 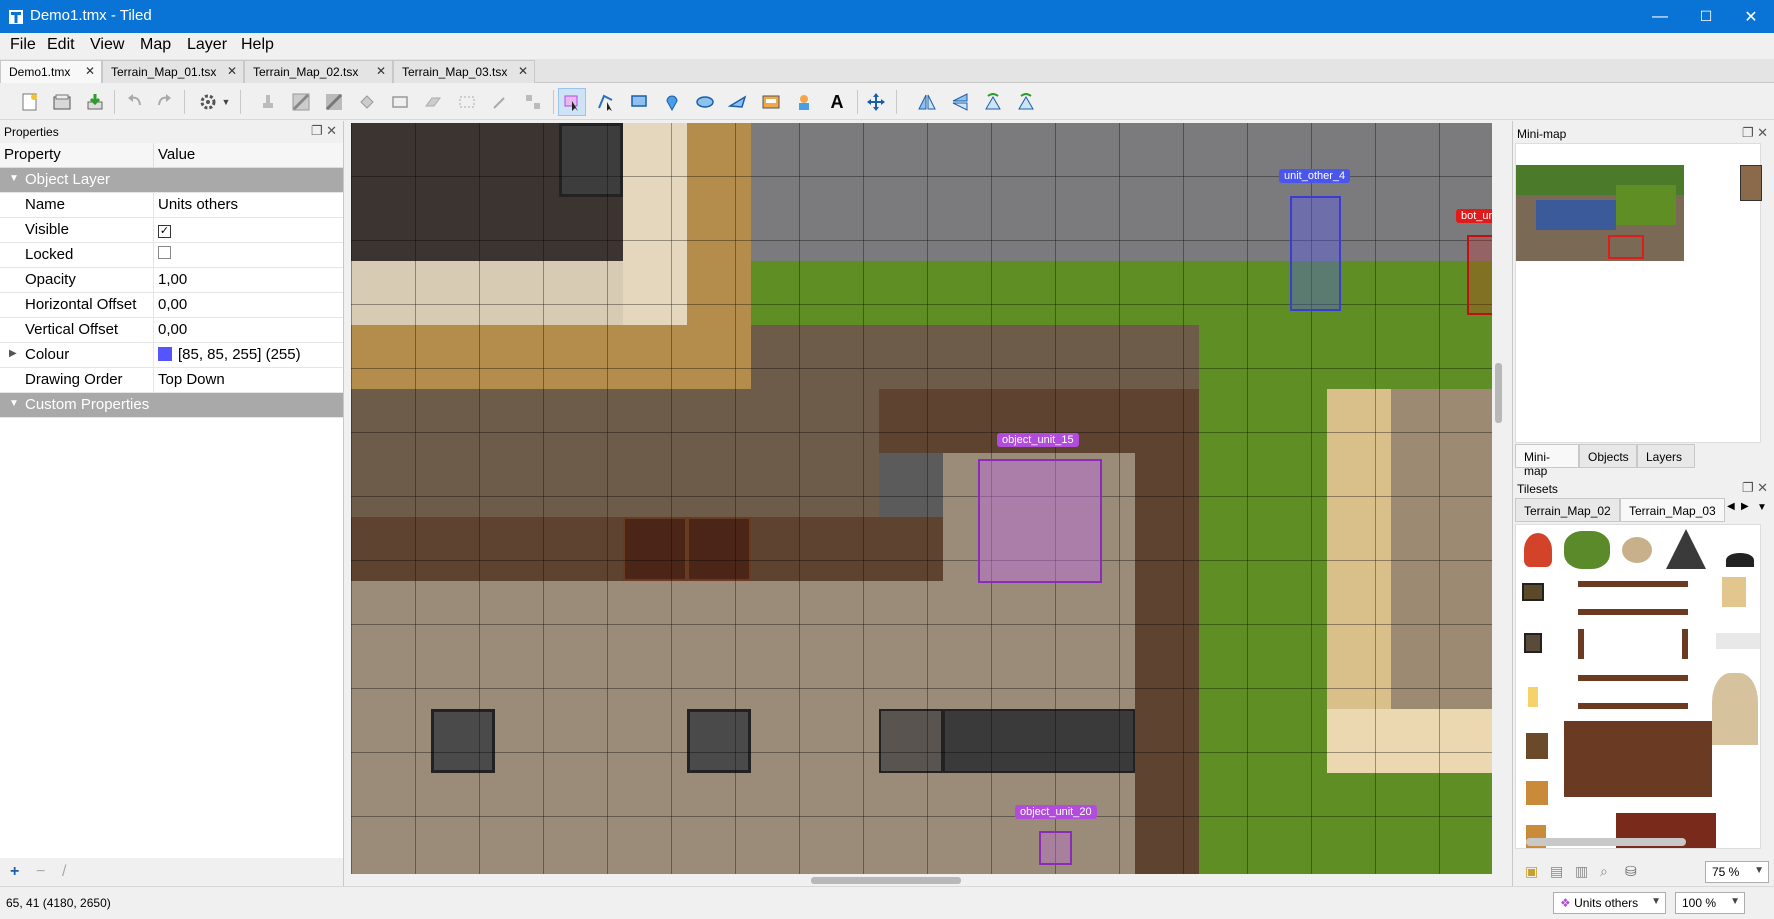 I want to click on bench-fence-tile, so click(x=1638, y=759).